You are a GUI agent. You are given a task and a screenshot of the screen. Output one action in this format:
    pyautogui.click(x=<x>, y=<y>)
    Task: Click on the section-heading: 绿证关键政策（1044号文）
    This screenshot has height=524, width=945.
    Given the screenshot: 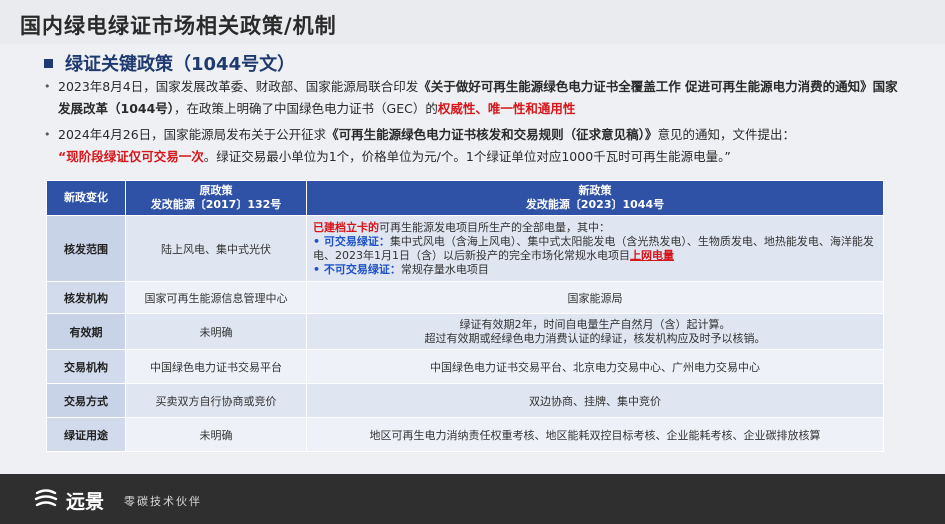 What is the action you would take?
    pyautogui.click(x=169, y=63)
    